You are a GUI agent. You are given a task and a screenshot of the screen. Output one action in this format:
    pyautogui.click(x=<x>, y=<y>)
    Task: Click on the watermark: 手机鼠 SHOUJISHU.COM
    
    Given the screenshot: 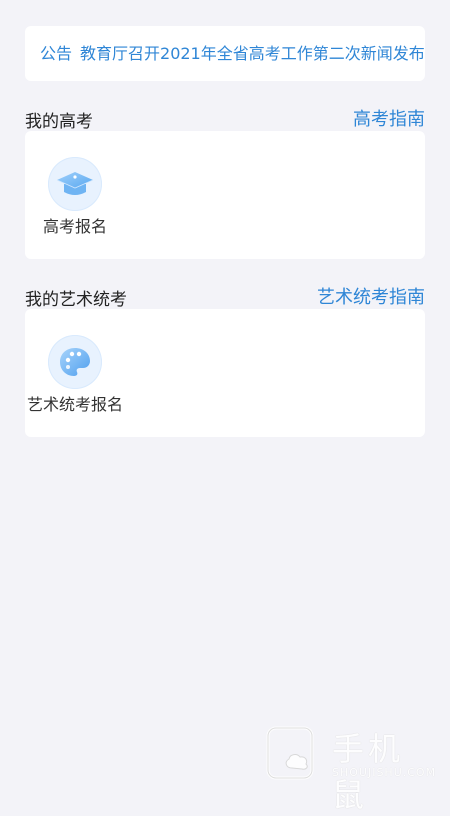 What is the action you would take?
    pyautogui.click(x=348, y=768)
    